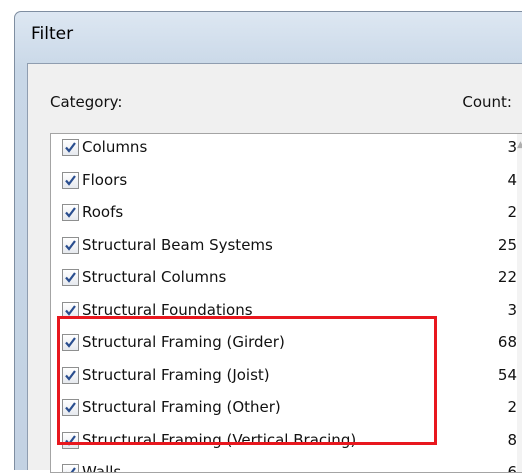  Describe the element at coordinates (487, 102) in the screenshot. I see `count-column-header: Count:` at that location.